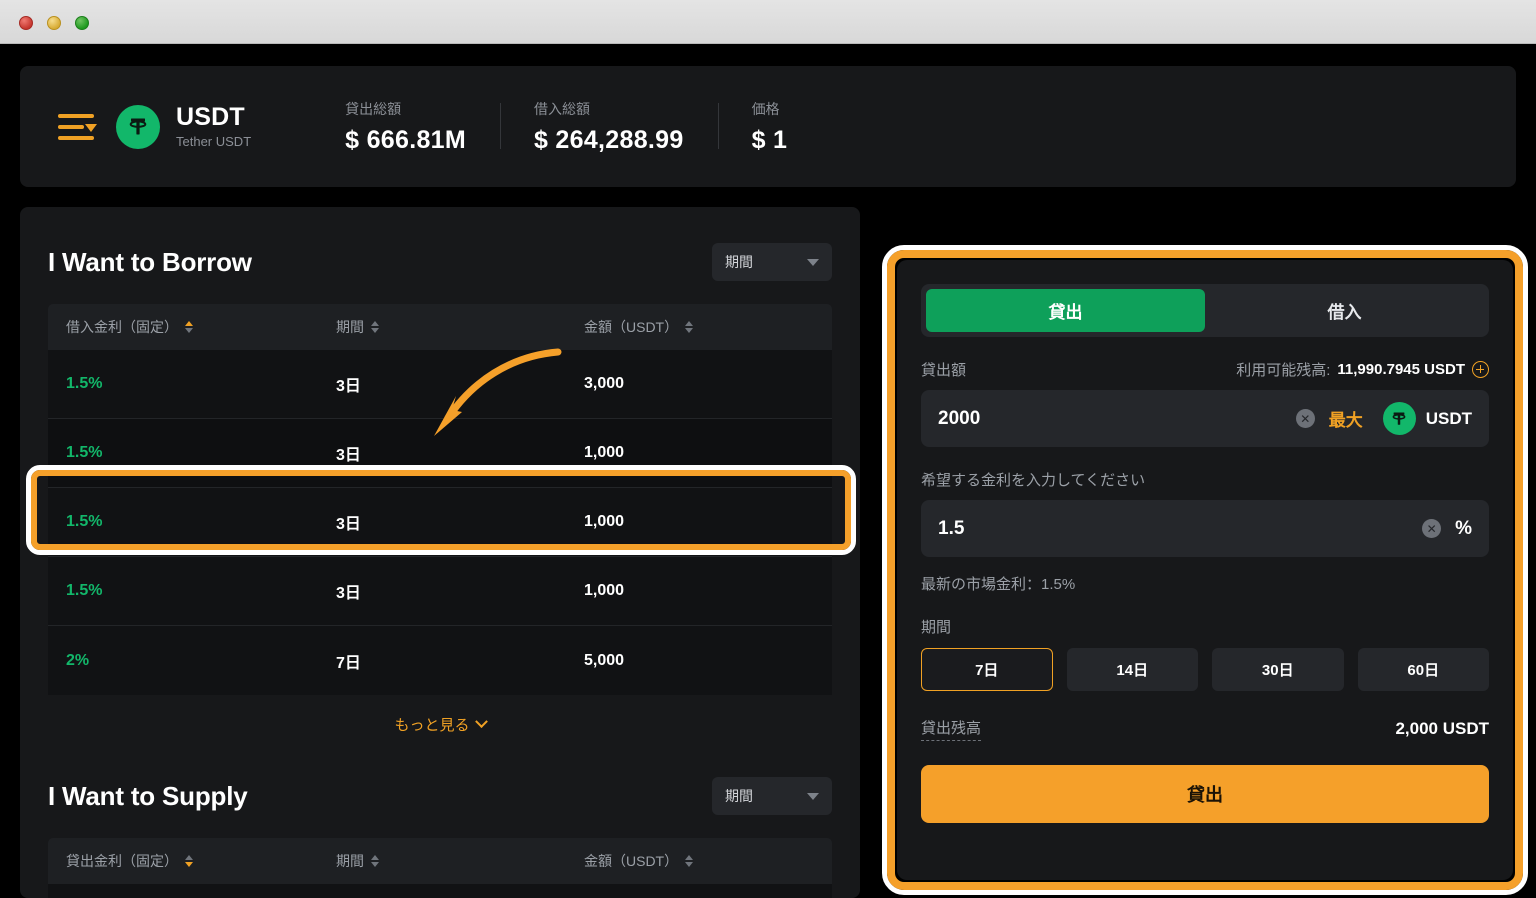 The width and height of the screenshot is (1536, 898). I want to click on market-rate-note: 最新の市場金利：1.5%, so click(998, 584).